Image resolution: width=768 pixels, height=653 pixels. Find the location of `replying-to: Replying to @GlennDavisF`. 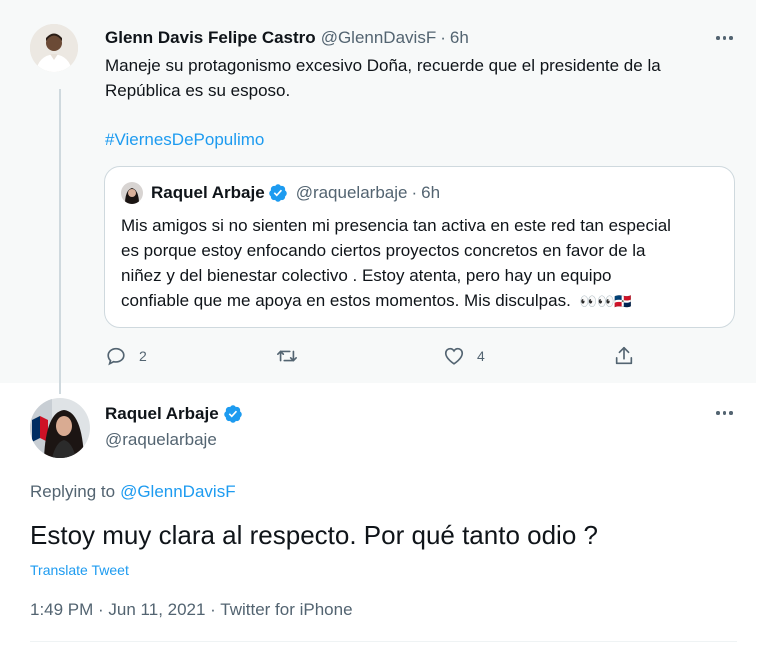

replying-to: Replying to @GlennDavisF is located at coordinates (133, 492).